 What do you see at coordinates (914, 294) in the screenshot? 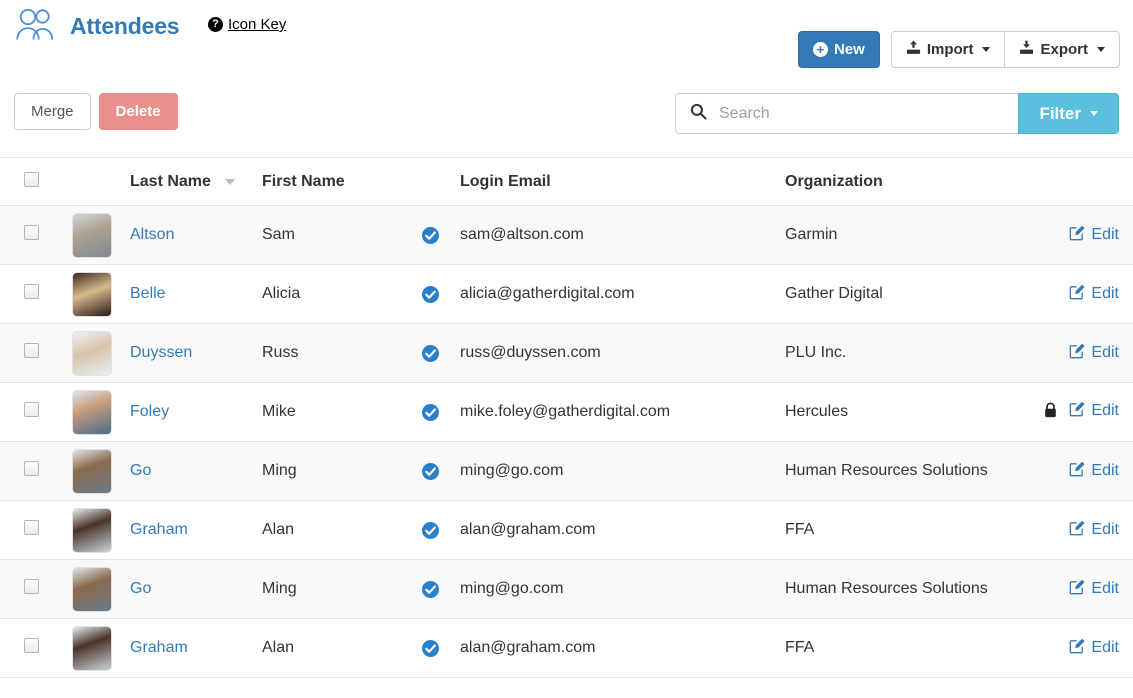
I see `organization-cell: Gather Digital` at bounding box center [914, 294].